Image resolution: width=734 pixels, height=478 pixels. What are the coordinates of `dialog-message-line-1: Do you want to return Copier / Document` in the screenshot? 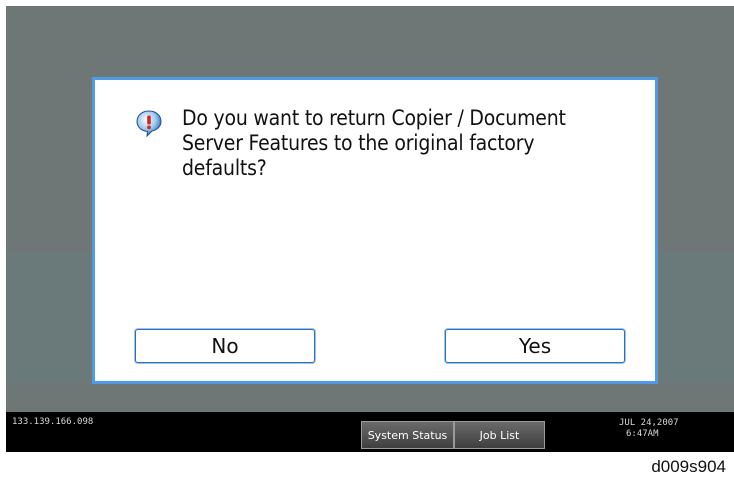 It's located at (374, 118).